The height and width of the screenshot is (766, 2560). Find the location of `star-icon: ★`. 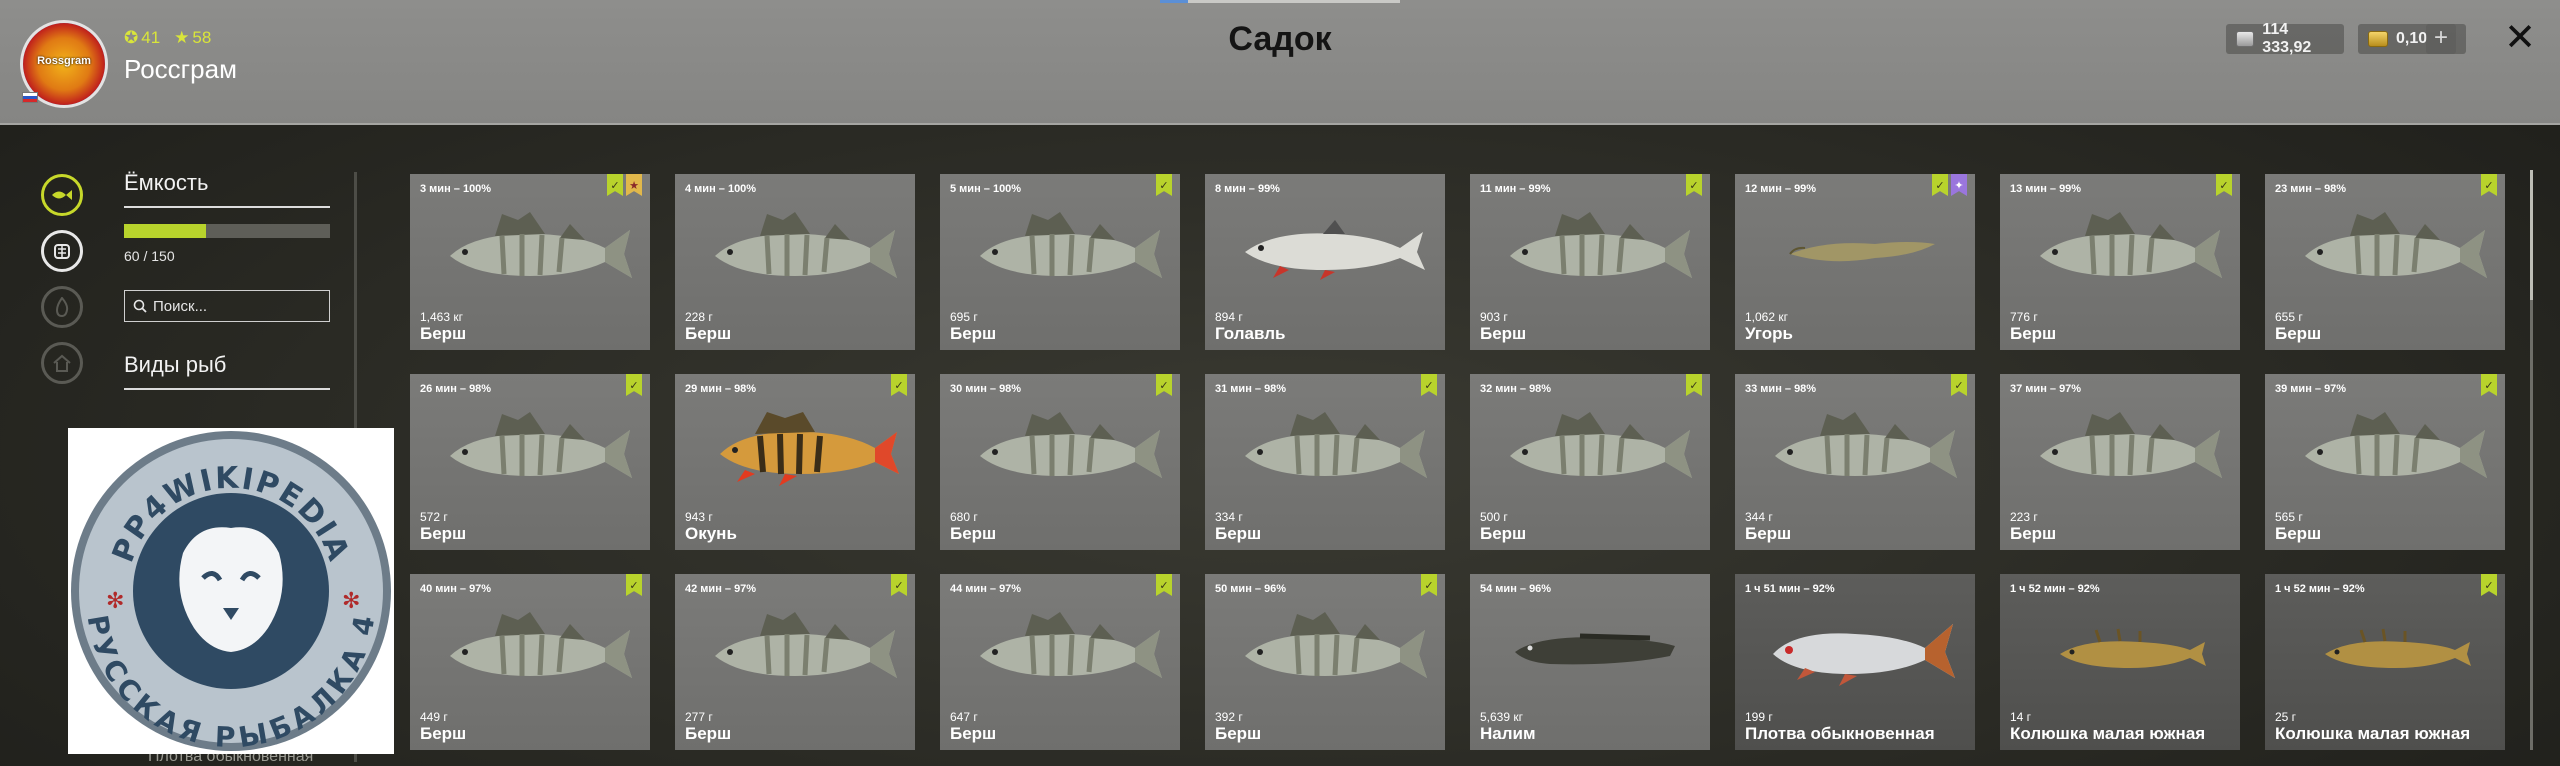

star-icon: ★ is located at coordinates (182, 37).